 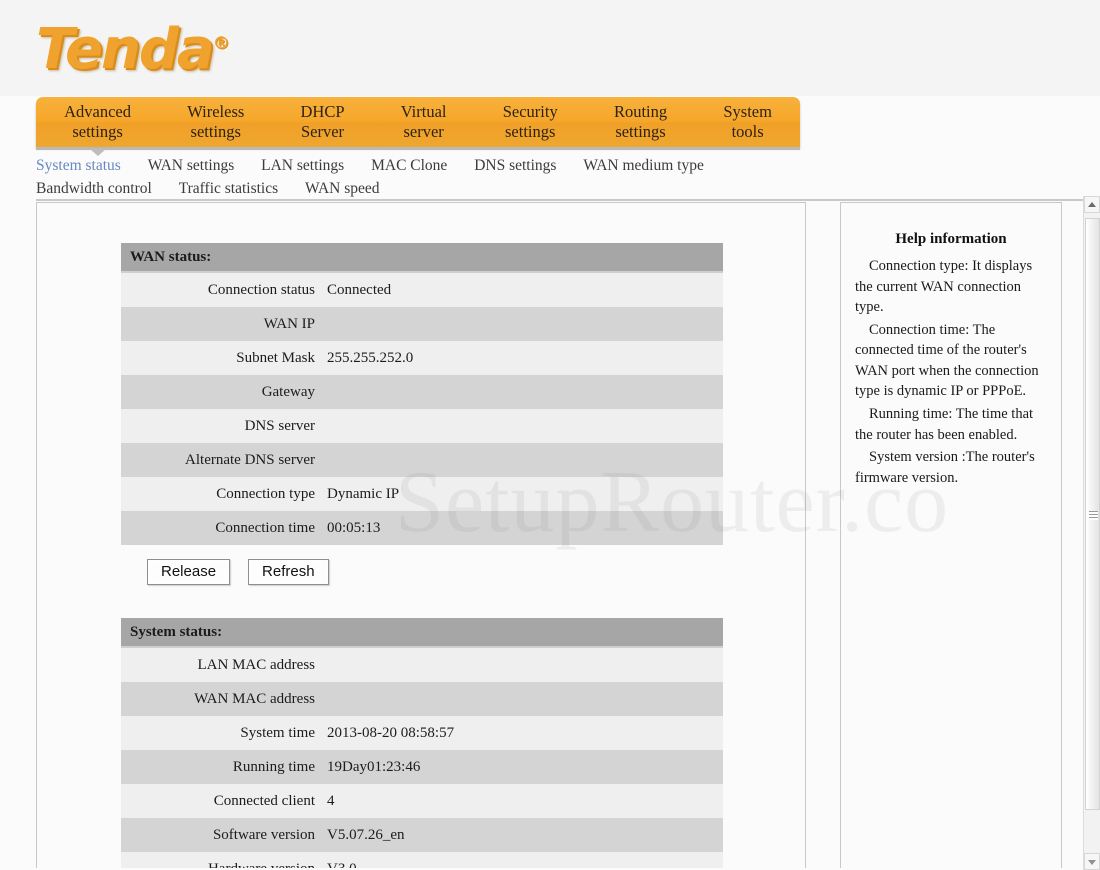 I want to click on table-row: Software version V5.07.26_en, so click(x=422, y=835).